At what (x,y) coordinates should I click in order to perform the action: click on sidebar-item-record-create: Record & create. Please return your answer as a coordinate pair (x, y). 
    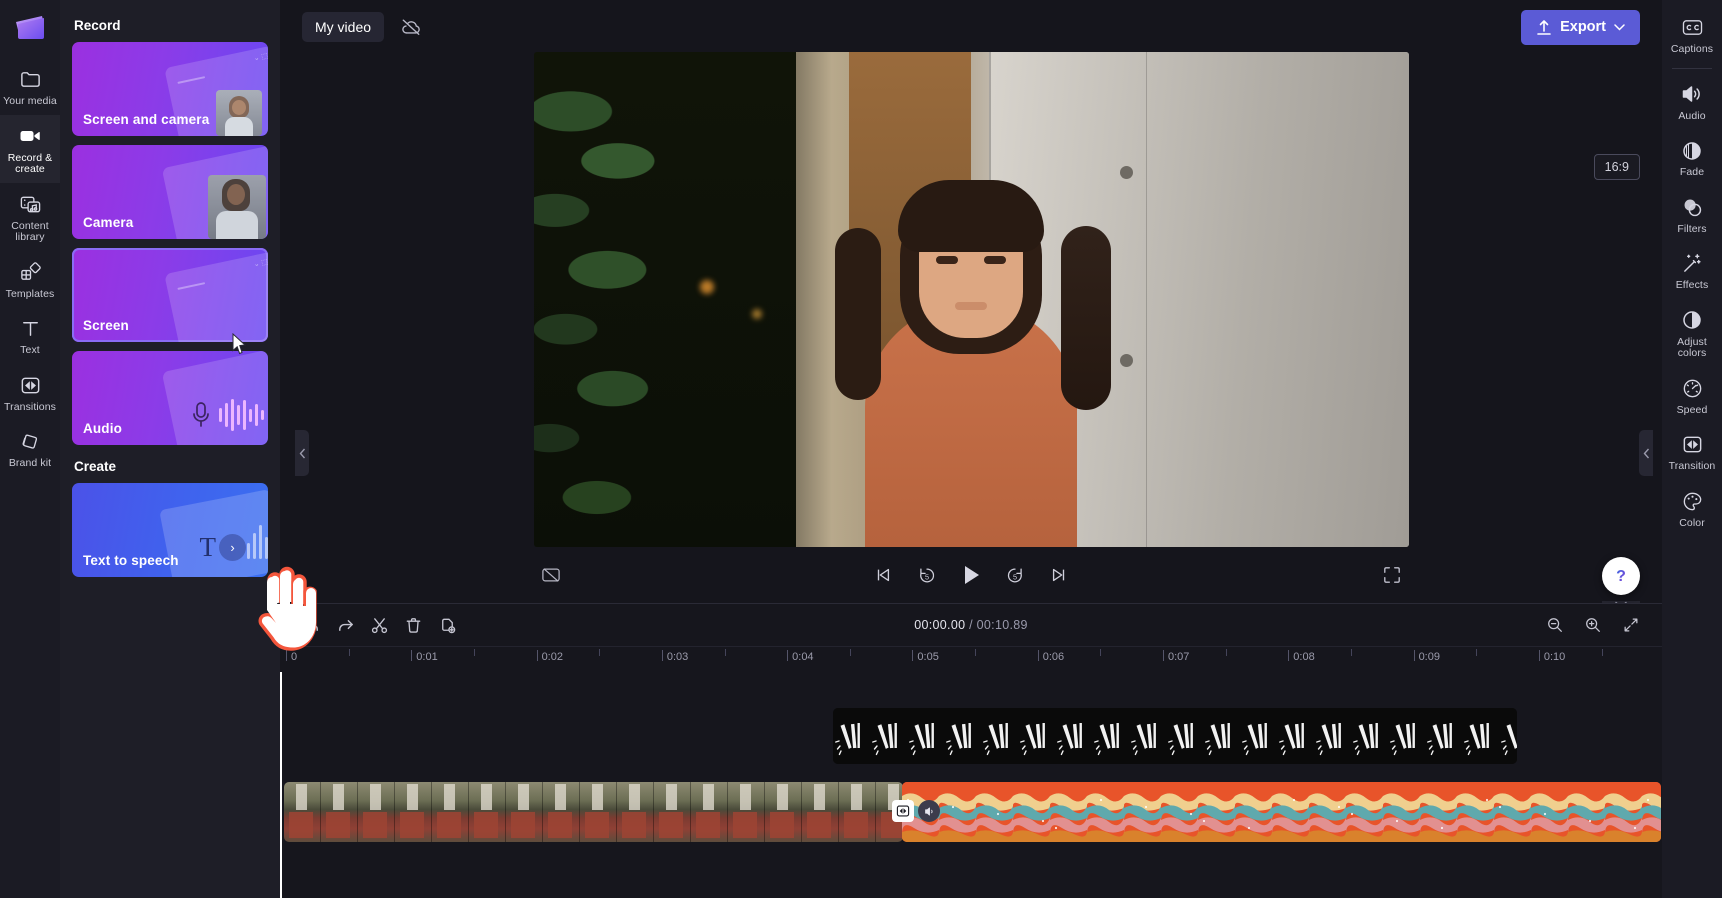
    Looking at the image, I should click on (30, 148).